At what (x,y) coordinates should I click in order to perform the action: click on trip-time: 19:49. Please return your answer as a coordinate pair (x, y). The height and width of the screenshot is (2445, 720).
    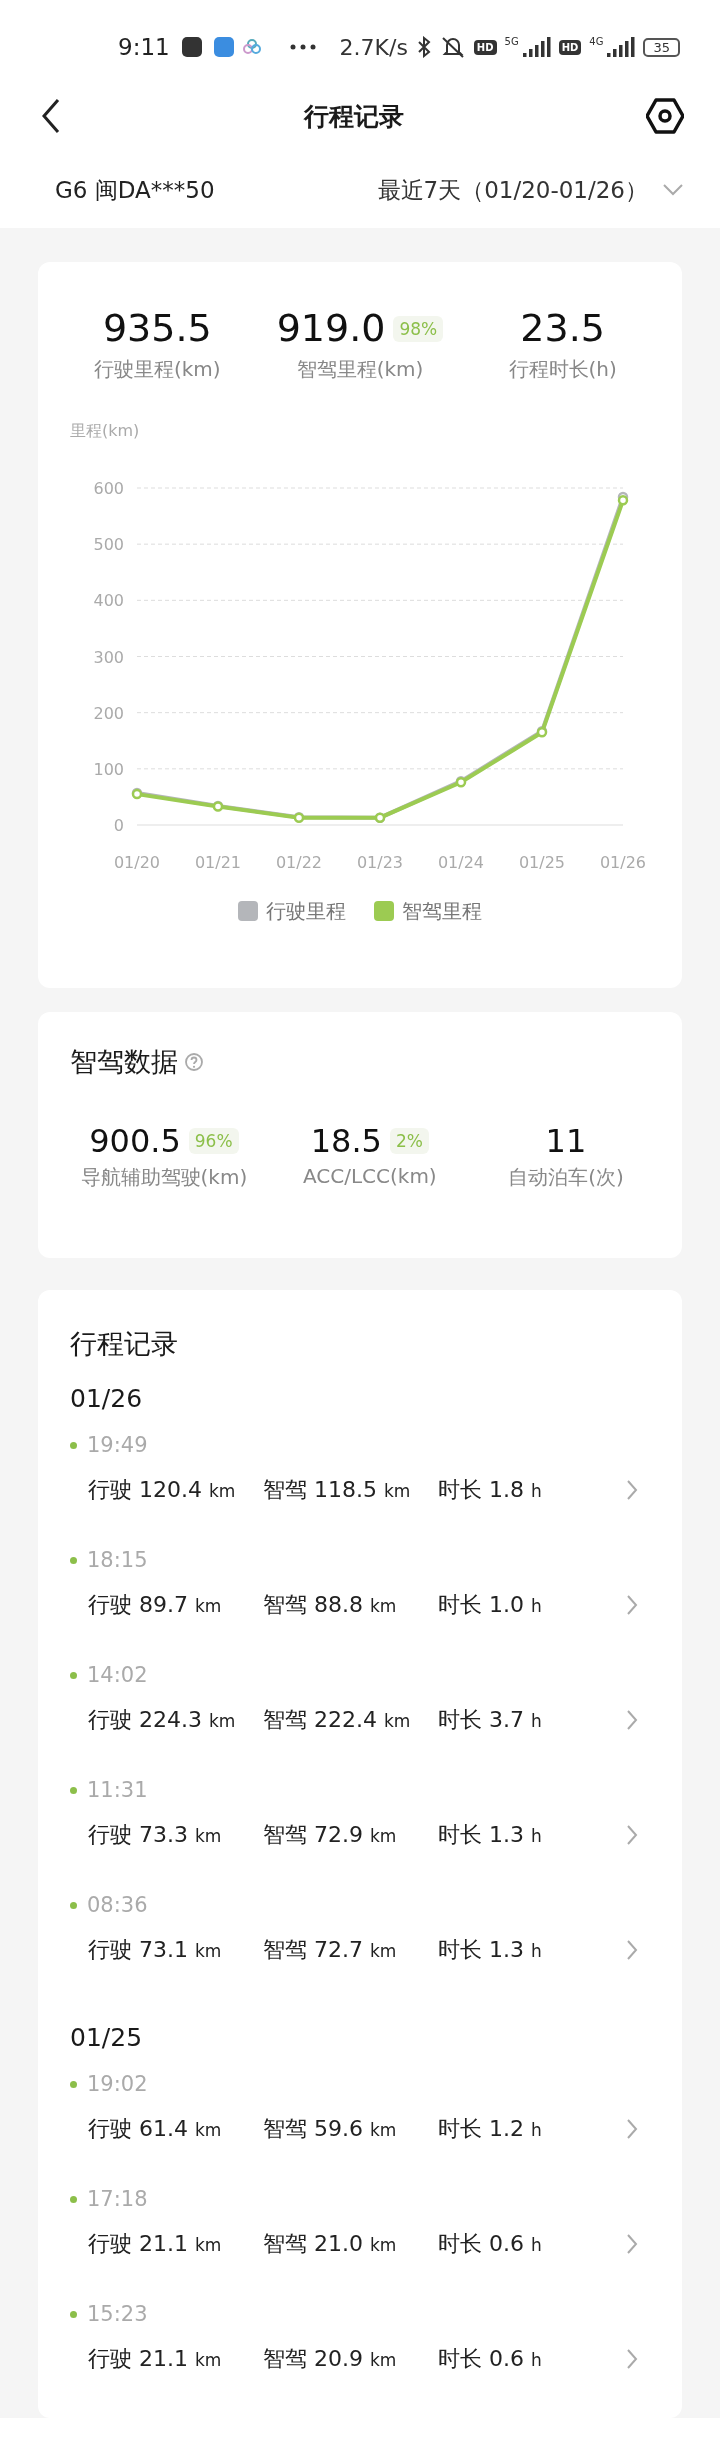
    Looking at the image, I should click on (117, 1445).